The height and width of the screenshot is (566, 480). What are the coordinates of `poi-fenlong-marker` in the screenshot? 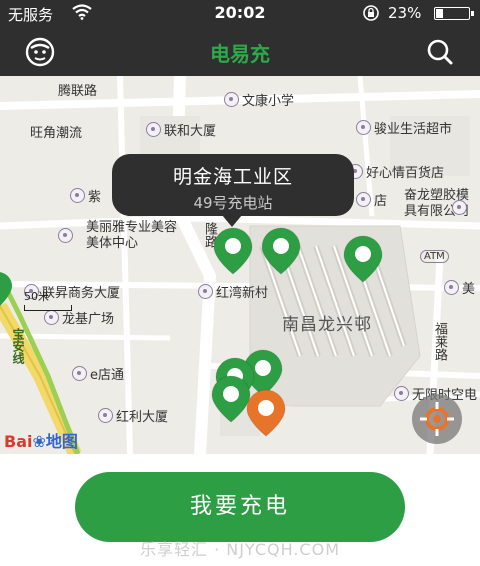 It's located at (461, 207).